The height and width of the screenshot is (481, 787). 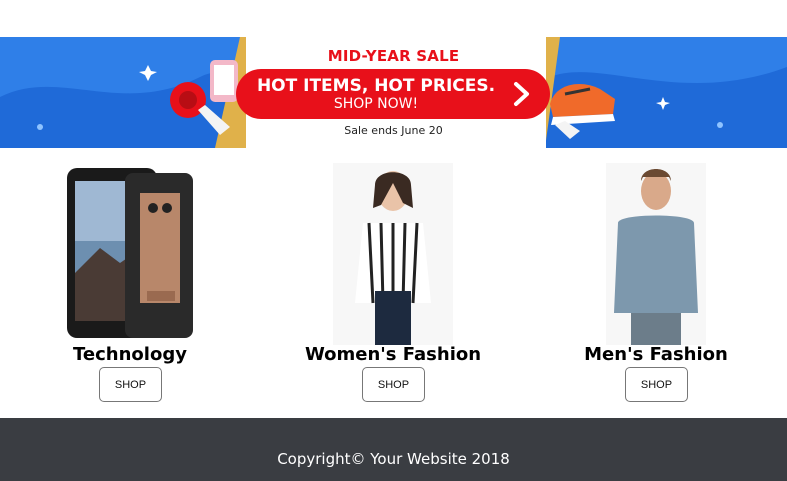 What do you see at coordinates (521, 94) in the screenshot?
I see `chevron-right-icon` at bounding box center [521, 94].